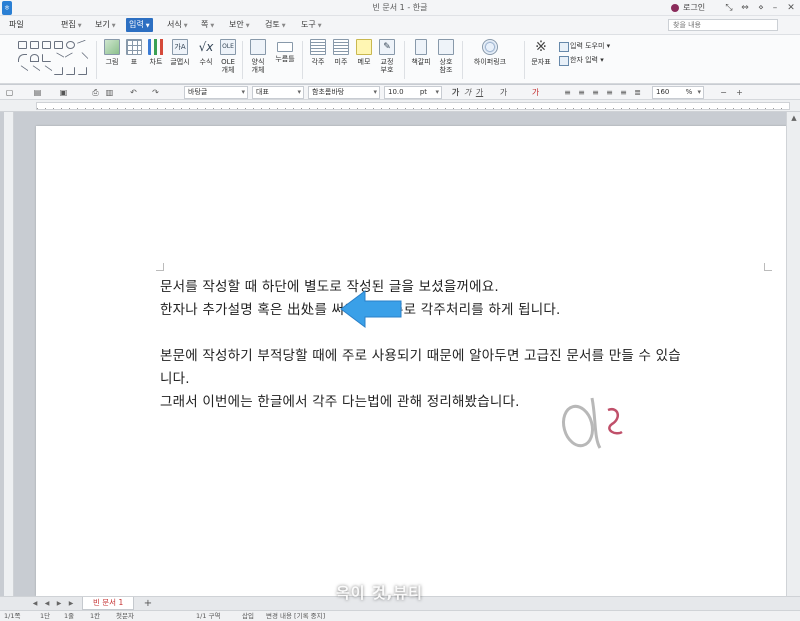 This screenshot has height=621, width=800. Describe the element at coordinates (723, 92) in the screenshot. I see `zoom-out-icon: −` at that location.